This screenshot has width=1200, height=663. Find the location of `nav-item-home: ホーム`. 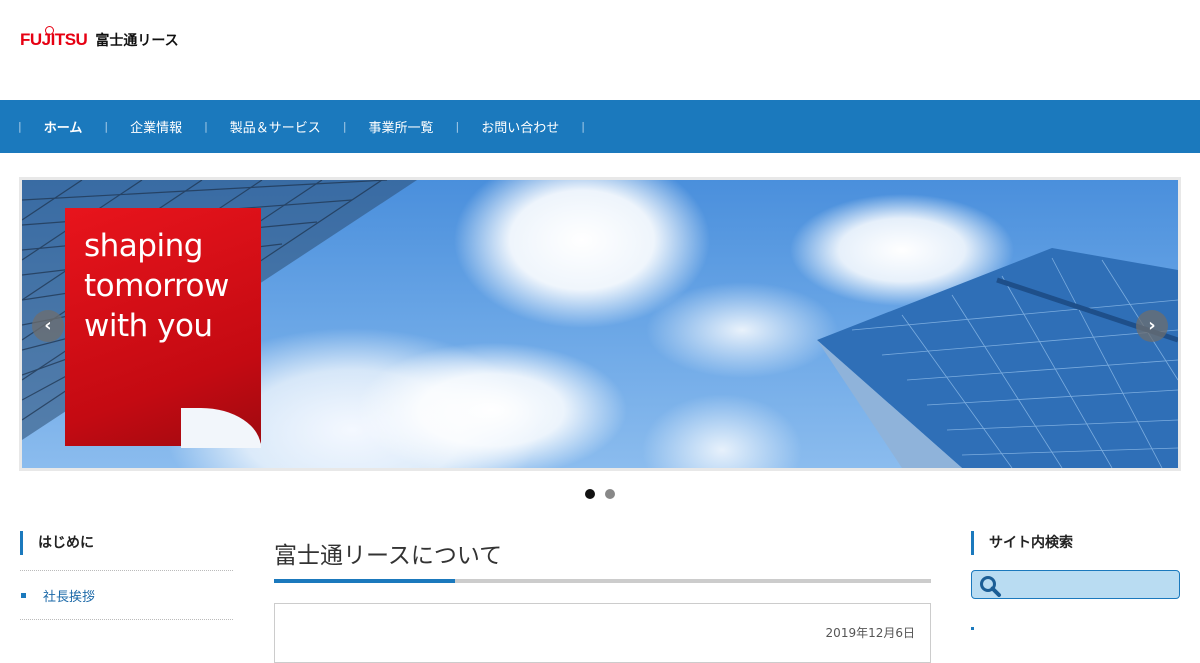

nav-item-home: ホーム is located at coordinates (63, 126).